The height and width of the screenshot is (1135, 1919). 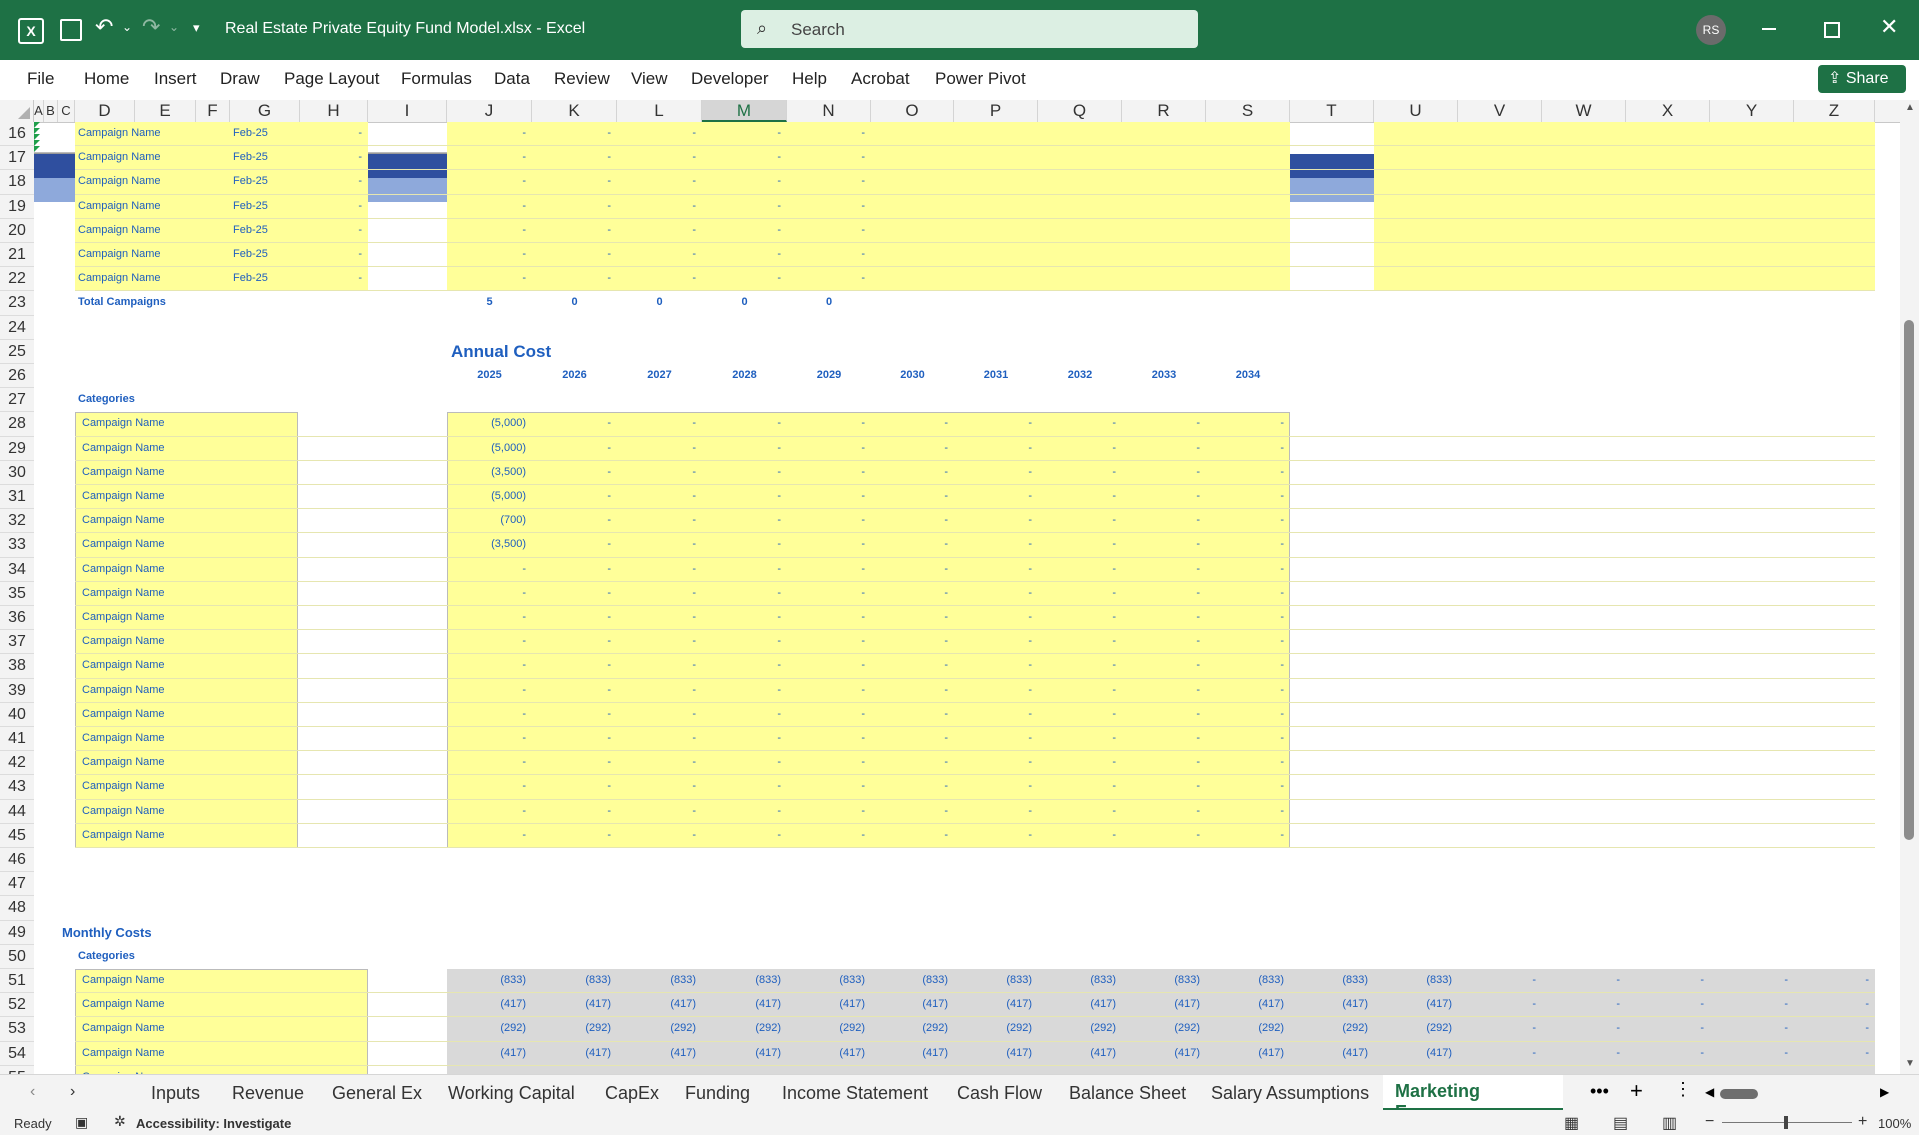 What do you see at coordinates (17, 1053) in the screenshot?
I see `row-header-54: 54` at bounding box center [17, 1053].